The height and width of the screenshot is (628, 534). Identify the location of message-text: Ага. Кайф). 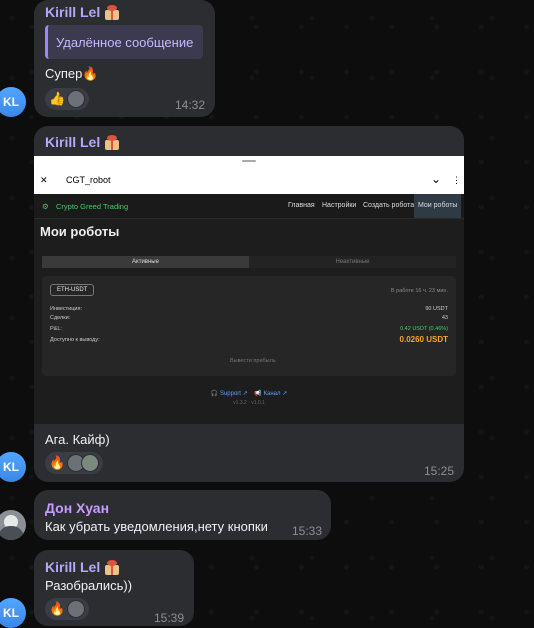
(77, 439).